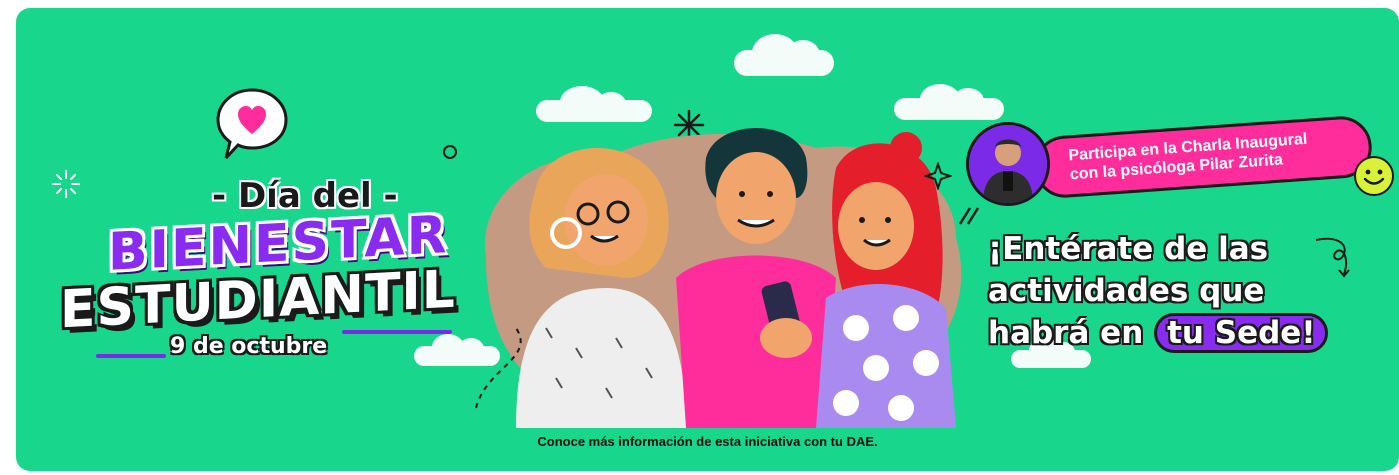  Describe the element at coordinates (397, 332) in the screenshot. I see `date-underline-right` at that location.